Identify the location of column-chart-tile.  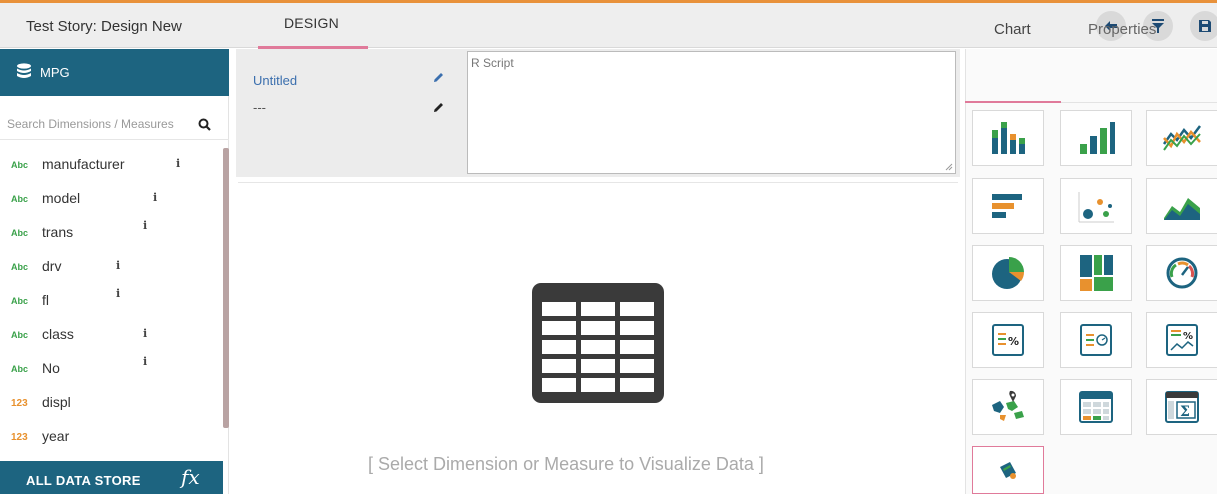
(1008, 138).